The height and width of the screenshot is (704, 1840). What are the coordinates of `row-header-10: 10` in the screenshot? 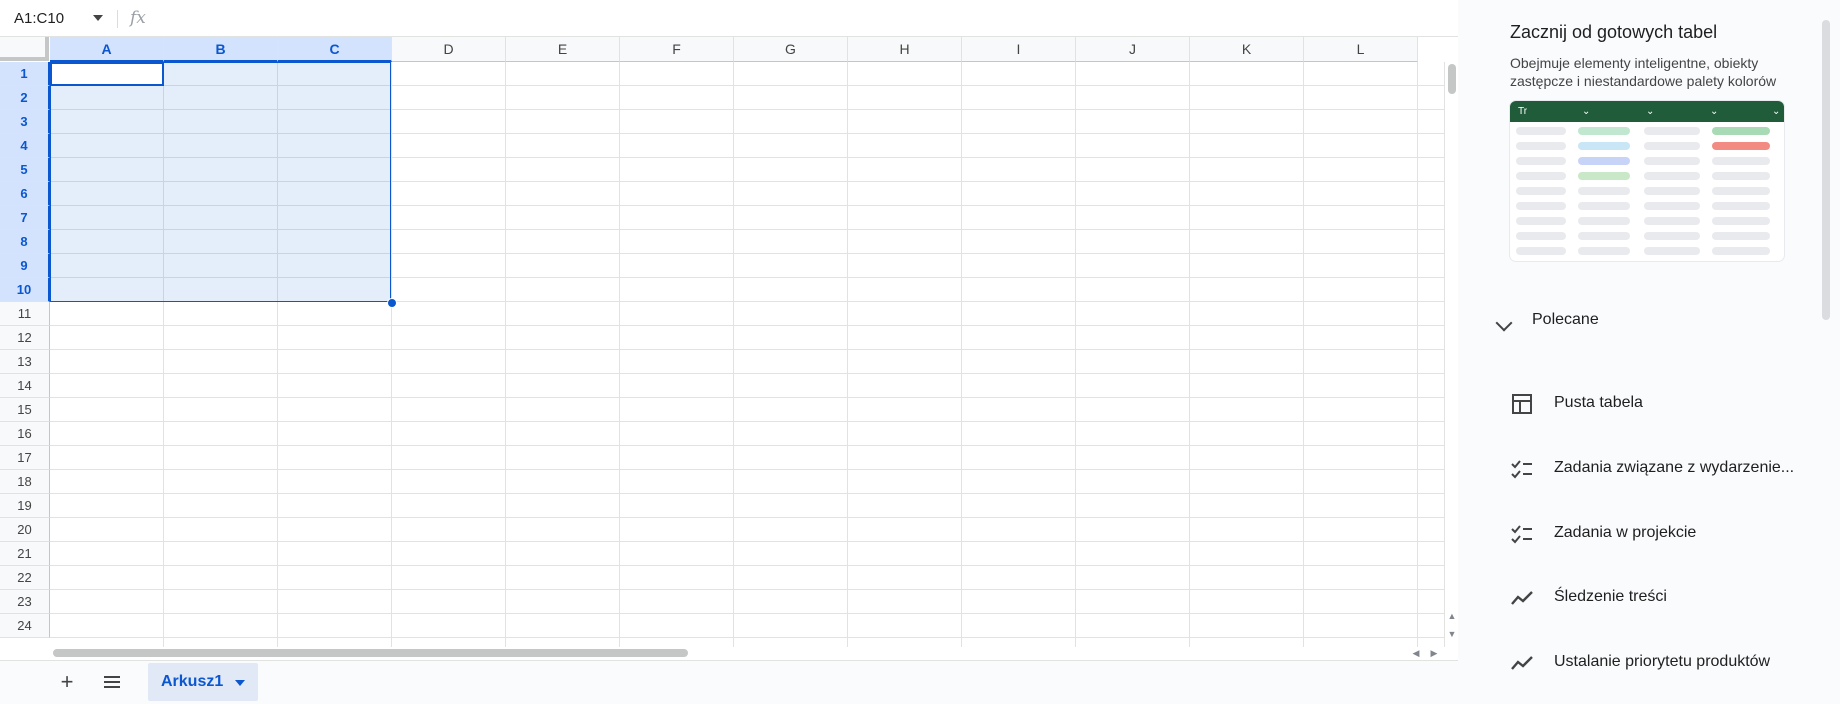 It's located at (25, 290).